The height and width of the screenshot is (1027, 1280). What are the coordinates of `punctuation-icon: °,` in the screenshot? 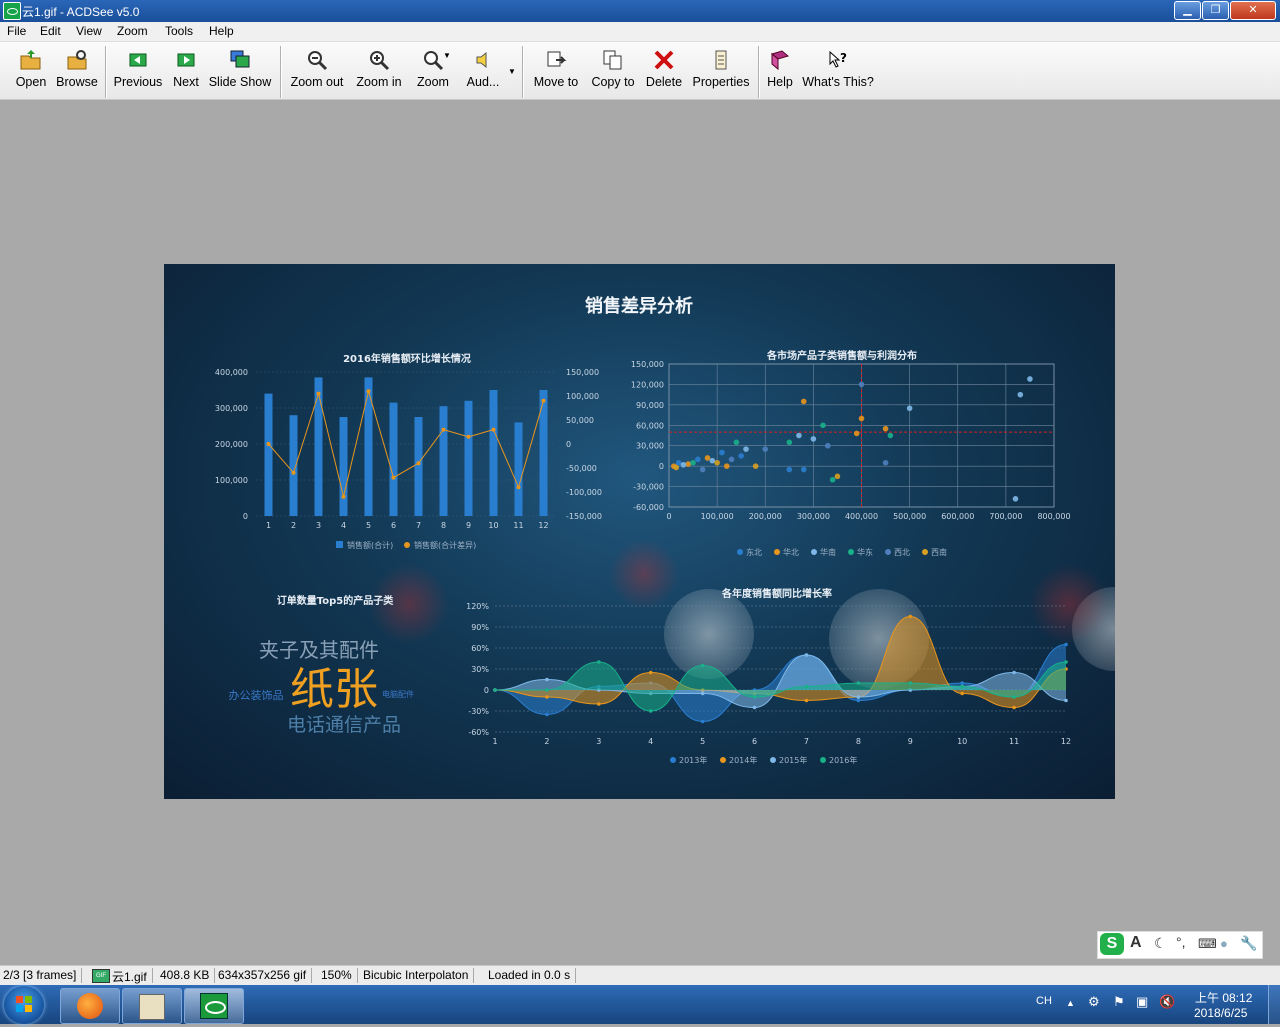 It's located at (1181, 942).